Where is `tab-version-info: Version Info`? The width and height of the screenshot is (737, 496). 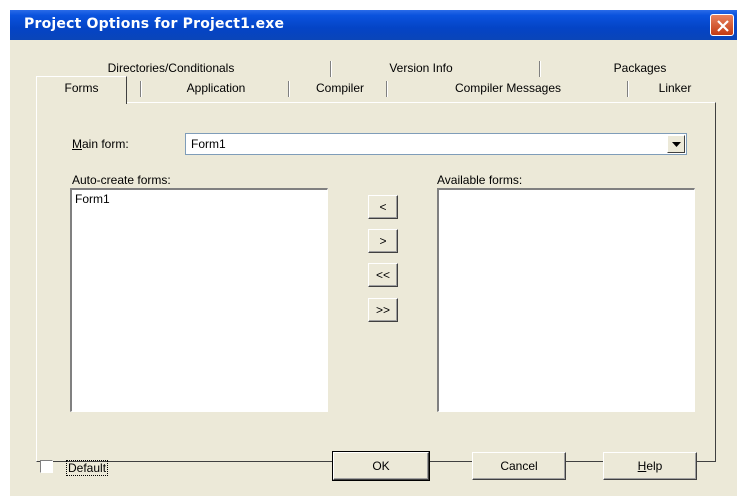
tab-version-info: Version Info is located at coordinates (421, 69).